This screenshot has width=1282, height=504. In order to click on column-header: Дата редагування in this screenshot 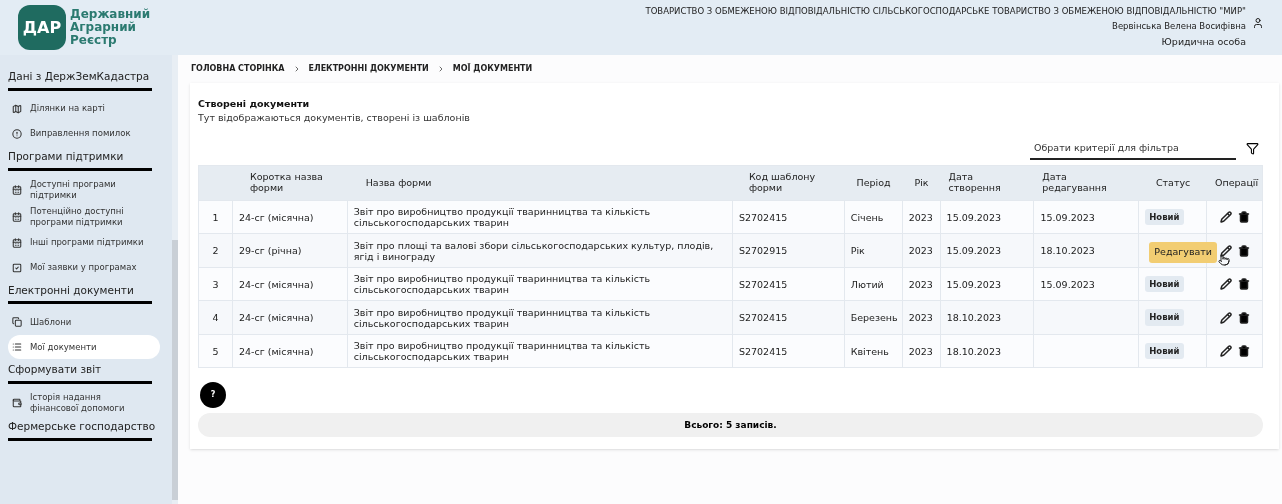, I will do `click(1075, 181)`.